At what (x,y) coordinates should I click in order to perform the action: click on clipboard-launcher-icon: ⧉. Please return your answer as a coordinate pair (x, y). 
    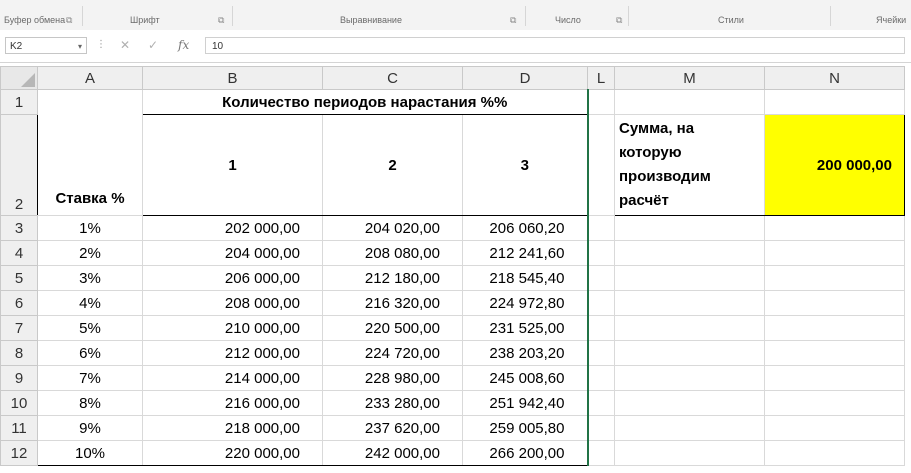
    Looking at the image, I should click on (69, 20).